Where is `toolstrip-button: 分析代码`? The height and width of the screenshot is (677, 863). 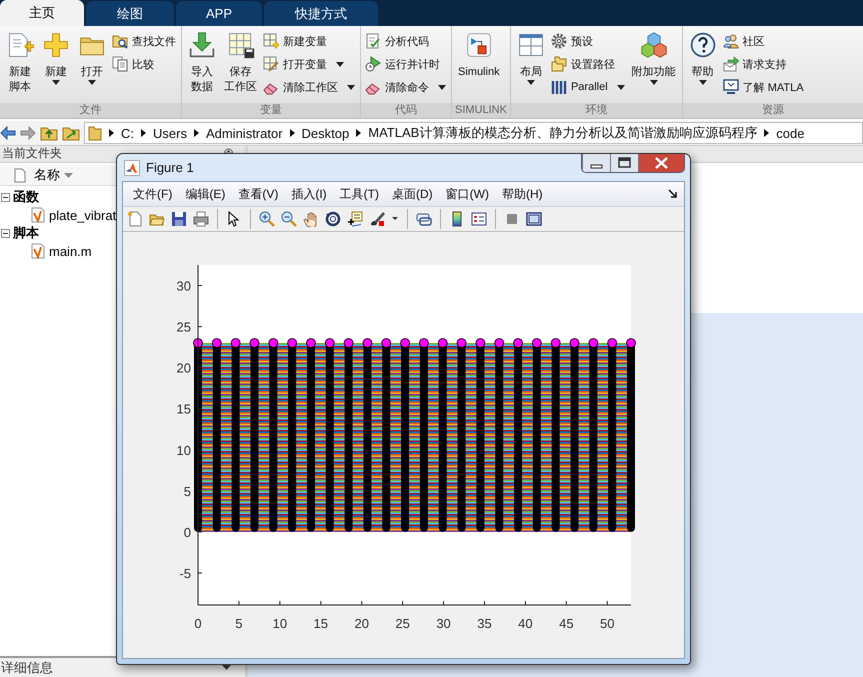 toolstrip-button: 分析代码 is located at coordinates (406, 41).